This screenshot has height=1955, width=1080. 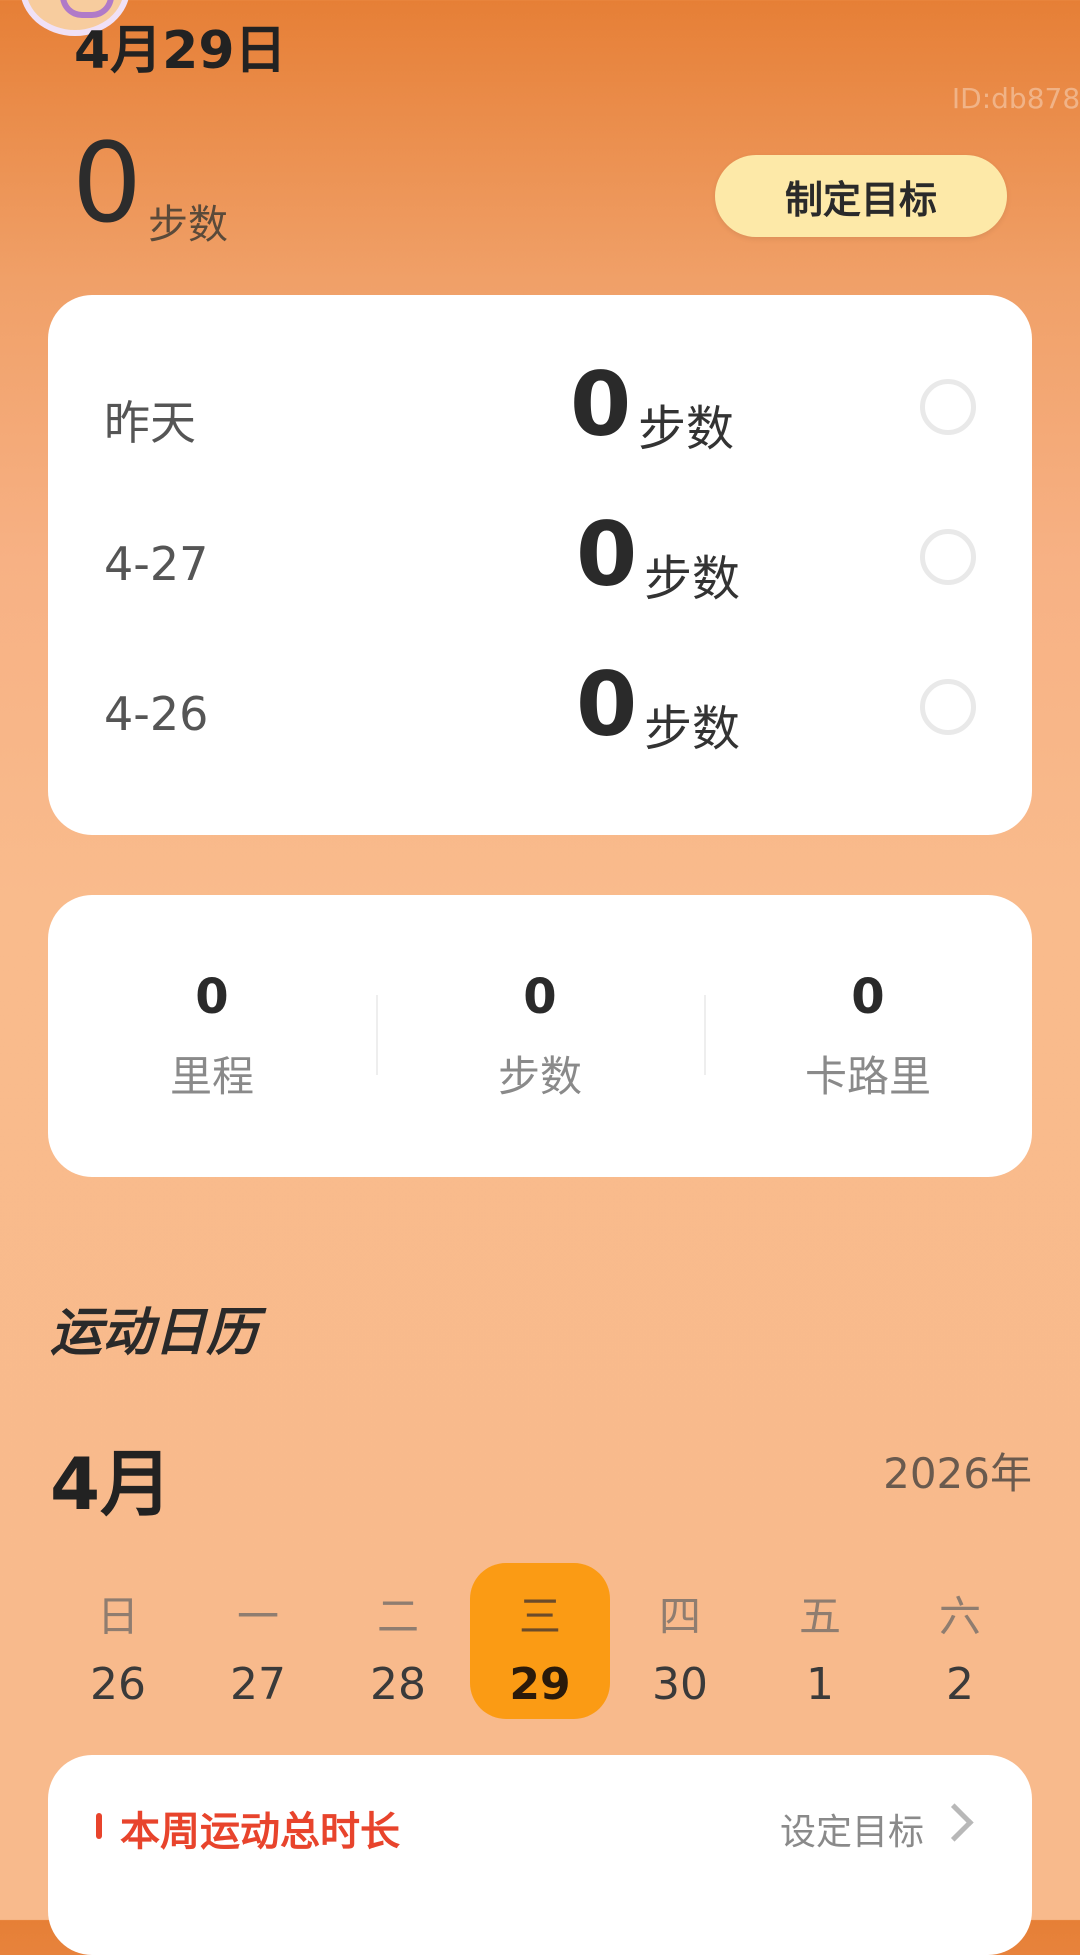 What do you see at coordinates (188, 225) in the screenshot?
I see `today-steps-unit: 步数` at bounding box center [188, 225].